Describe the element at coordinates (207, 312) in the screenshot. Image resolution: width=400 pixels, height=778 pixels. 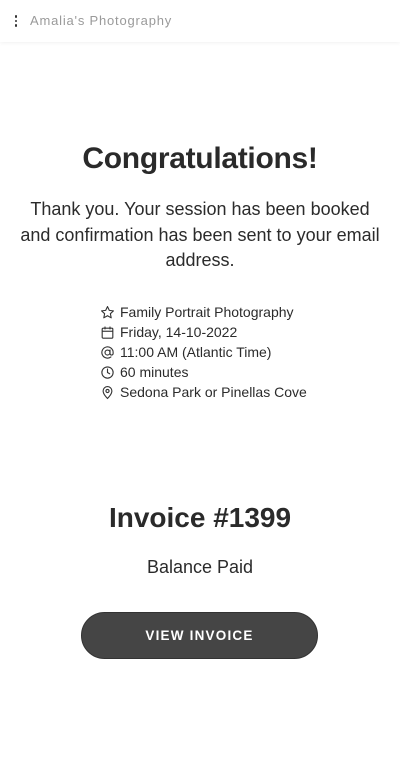
I see `service-name: Family Portrait Photography` at that location.